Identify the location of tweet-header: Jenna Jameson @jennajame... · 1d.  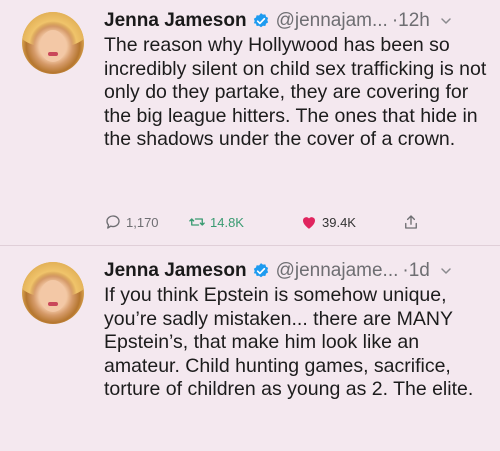
(278, 271).